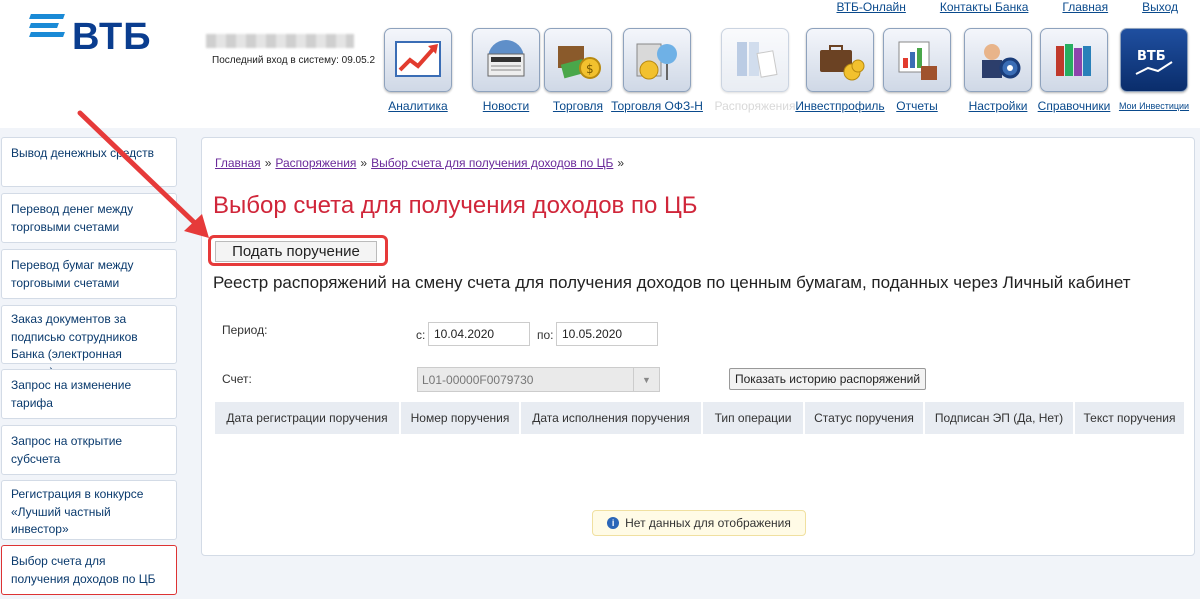 The image size is (1200, 599). I want to click on show-history-button: Показать историю распоряжений, so click(827, 379).